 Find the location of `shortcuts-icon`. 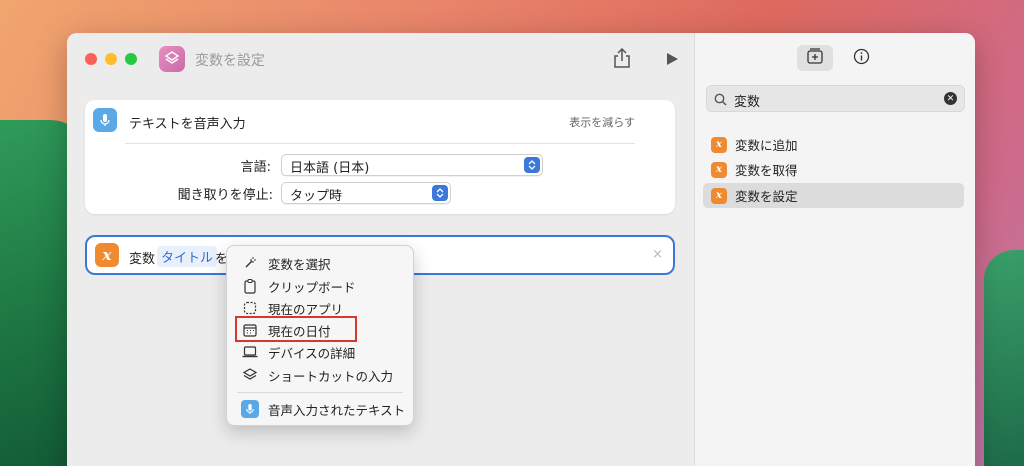

shortcuts-icon is located at coordinates (250, 375).